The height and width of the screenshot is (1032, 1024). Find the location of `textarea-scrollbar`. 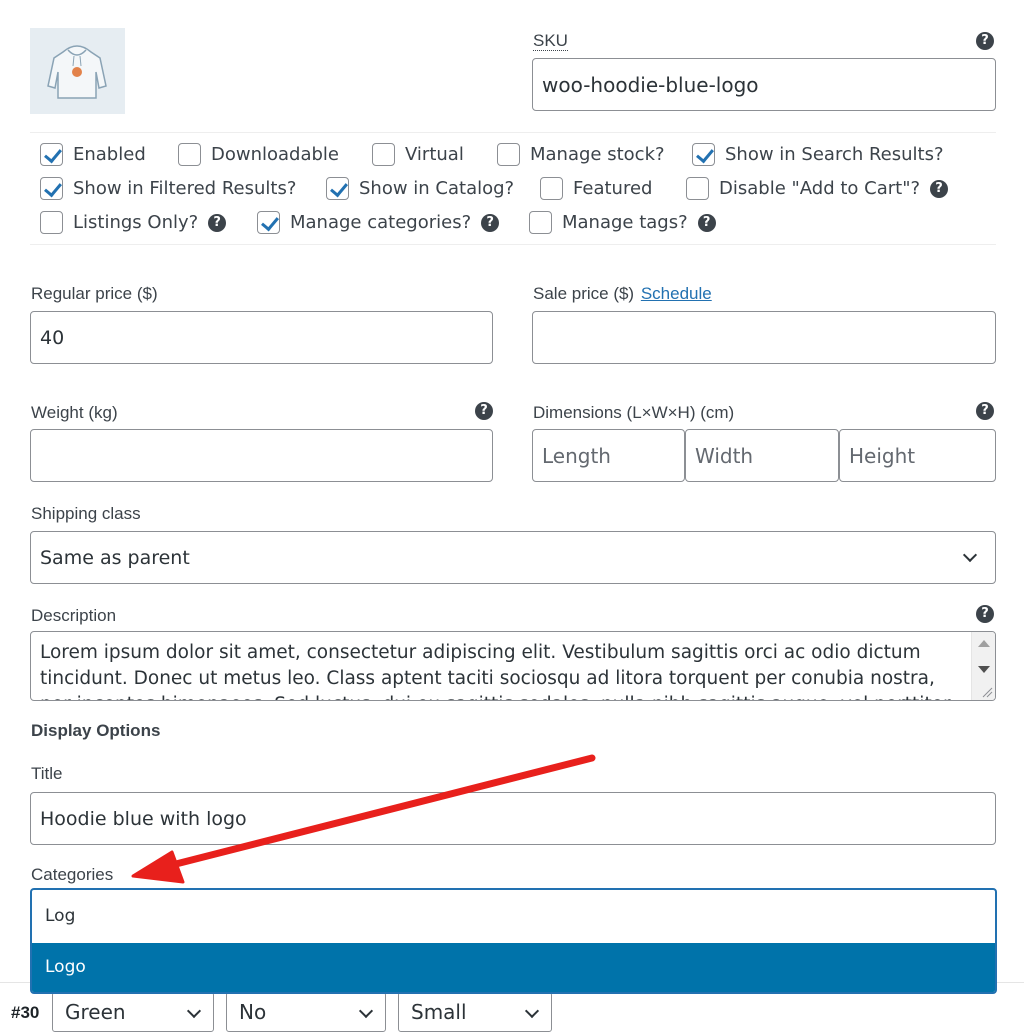

textarea-scrollbar is located at coordinates (983, 666).